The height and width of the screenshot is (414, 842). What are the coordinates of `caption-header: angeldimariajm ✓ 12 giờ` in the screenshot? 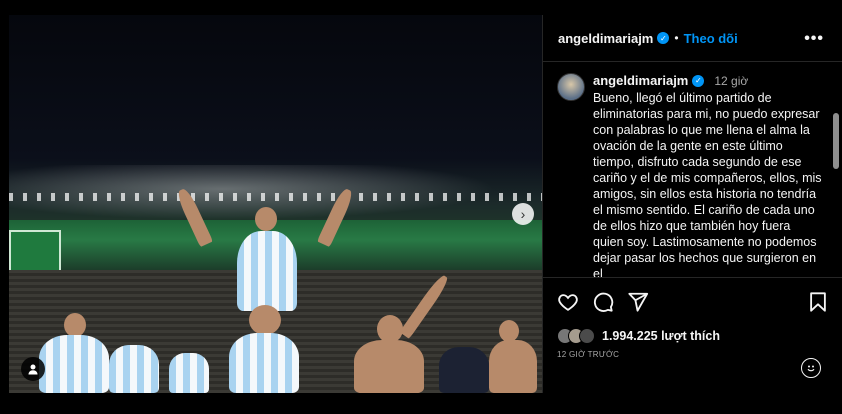 It's located at (708, 81).